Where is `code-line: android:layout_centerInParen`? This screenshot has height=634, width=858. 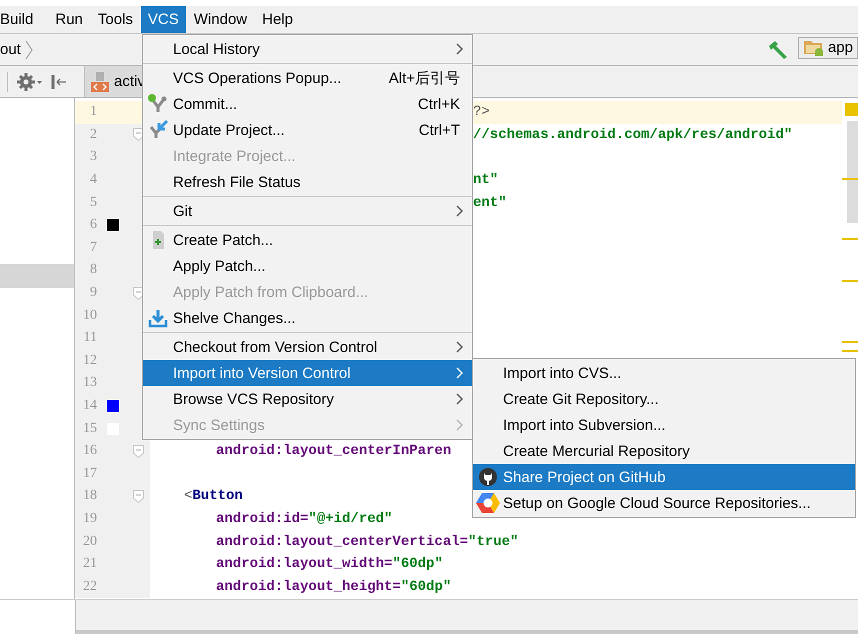 code-line: android:layout_centerInParen is located at coordinates (334, 451).